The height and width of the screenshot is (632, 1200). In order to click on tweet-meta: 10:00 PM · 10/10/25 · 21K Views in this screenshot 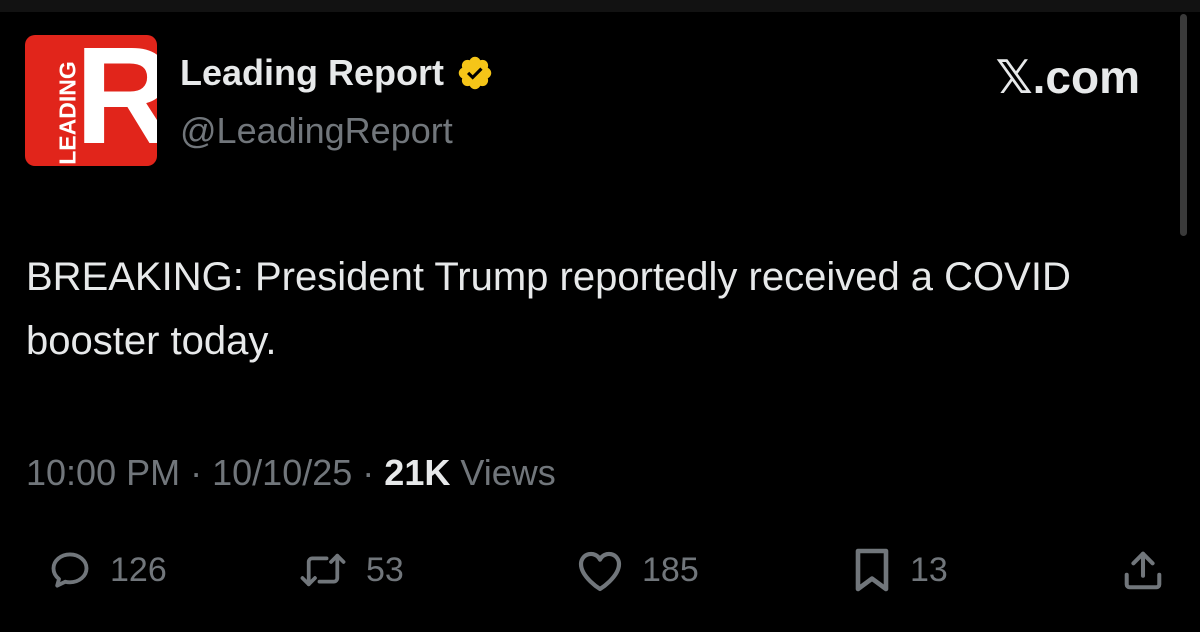, I will do `click(291, 473)`.